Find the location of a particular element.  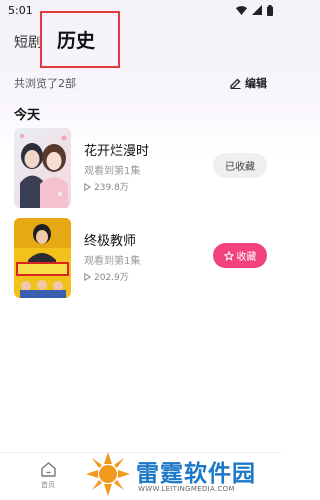

tab-history-label: 历史 is located at coordinates (75, 41).